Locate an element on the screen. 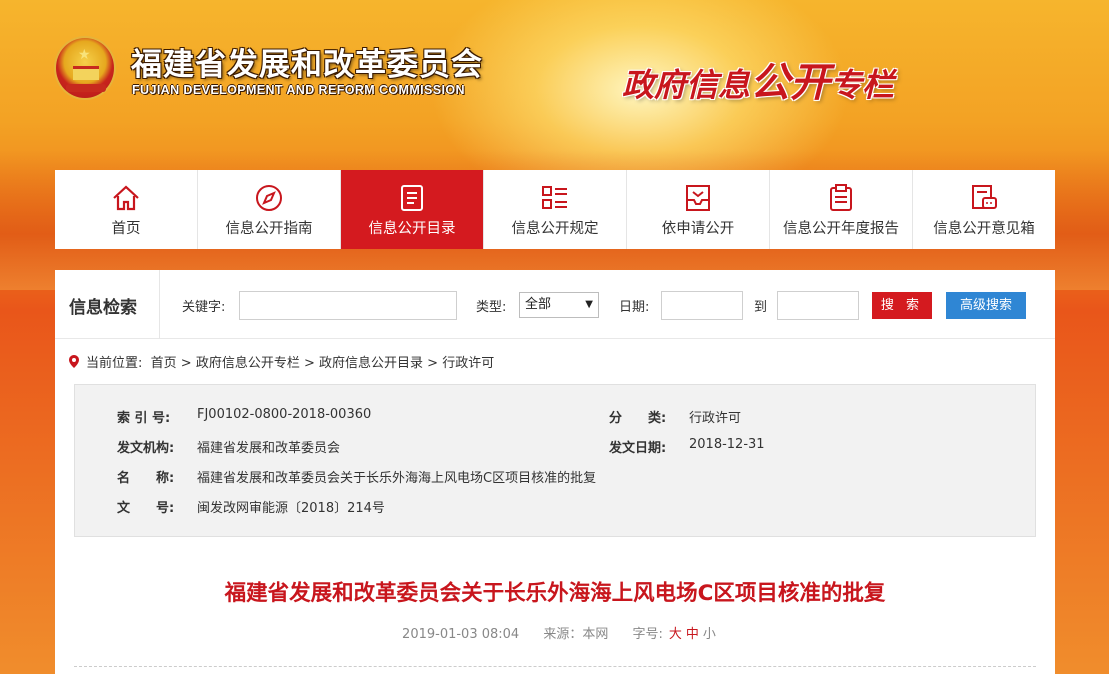 Image resolution: width=1109 pixels, height=674 pixels. nav-item-home: 首页 is located at coordinates (126, 209).